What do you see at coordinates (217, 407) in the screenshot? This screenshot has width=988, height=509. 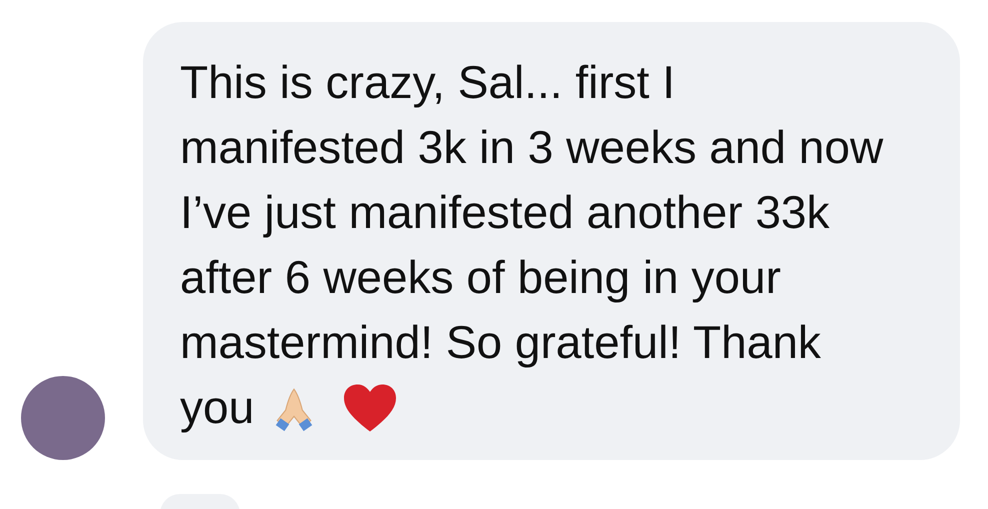 I see `message-text: you` at bounding box center [217, 407].